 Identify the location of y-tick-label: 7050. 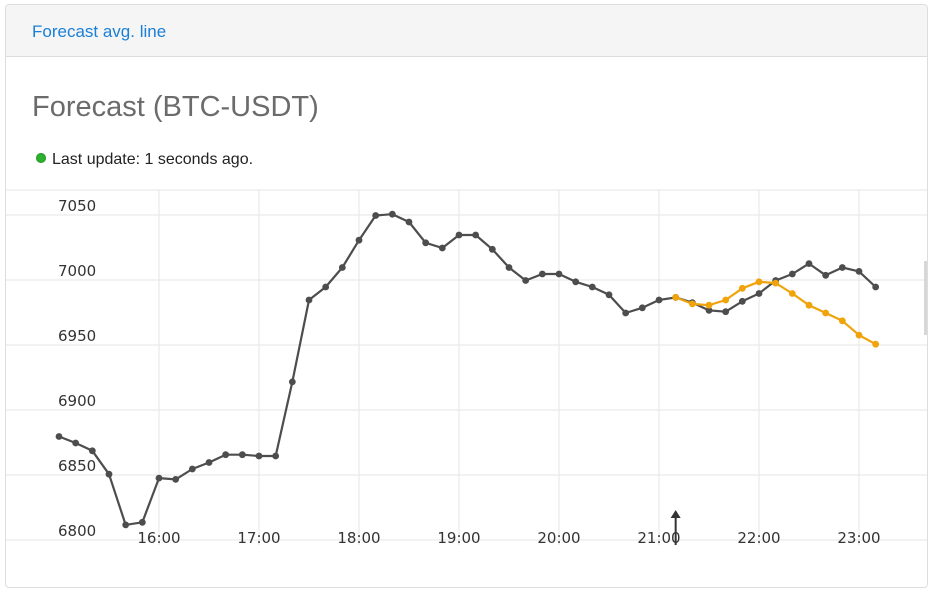
(77, 206).